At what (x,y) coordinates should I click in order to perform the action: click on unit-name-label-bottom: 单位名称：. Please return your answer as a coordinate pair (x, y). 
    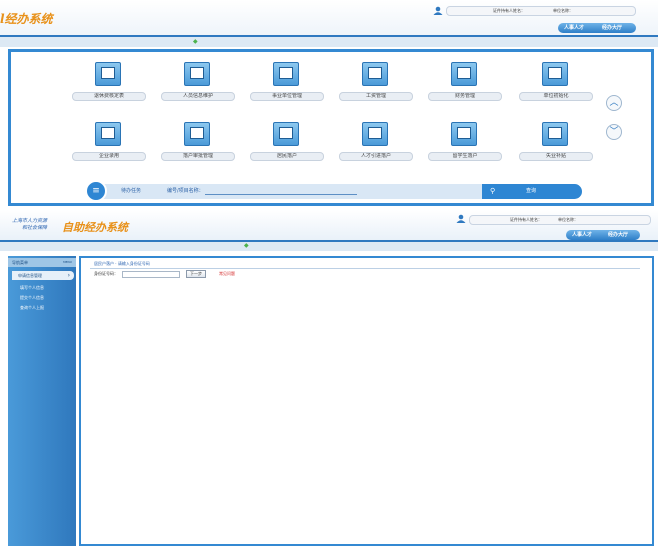
    Looking at the image, I should click on (568, 219).